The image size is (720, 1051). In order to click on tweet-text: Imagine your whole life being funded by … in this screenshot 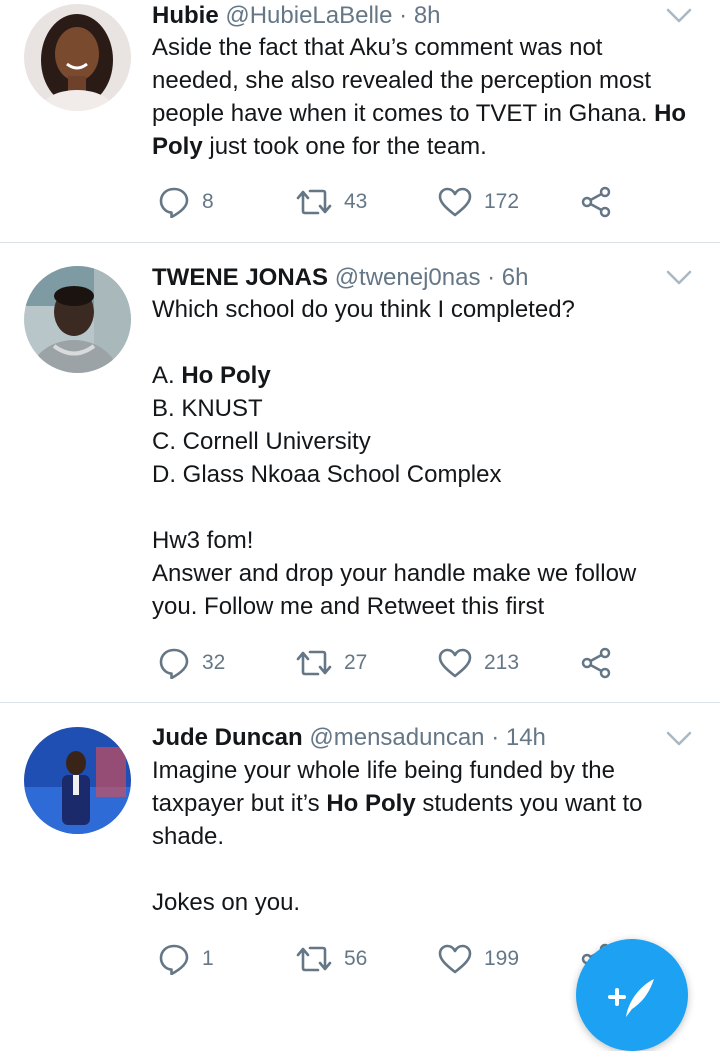, I will do `click(427, 836)`.